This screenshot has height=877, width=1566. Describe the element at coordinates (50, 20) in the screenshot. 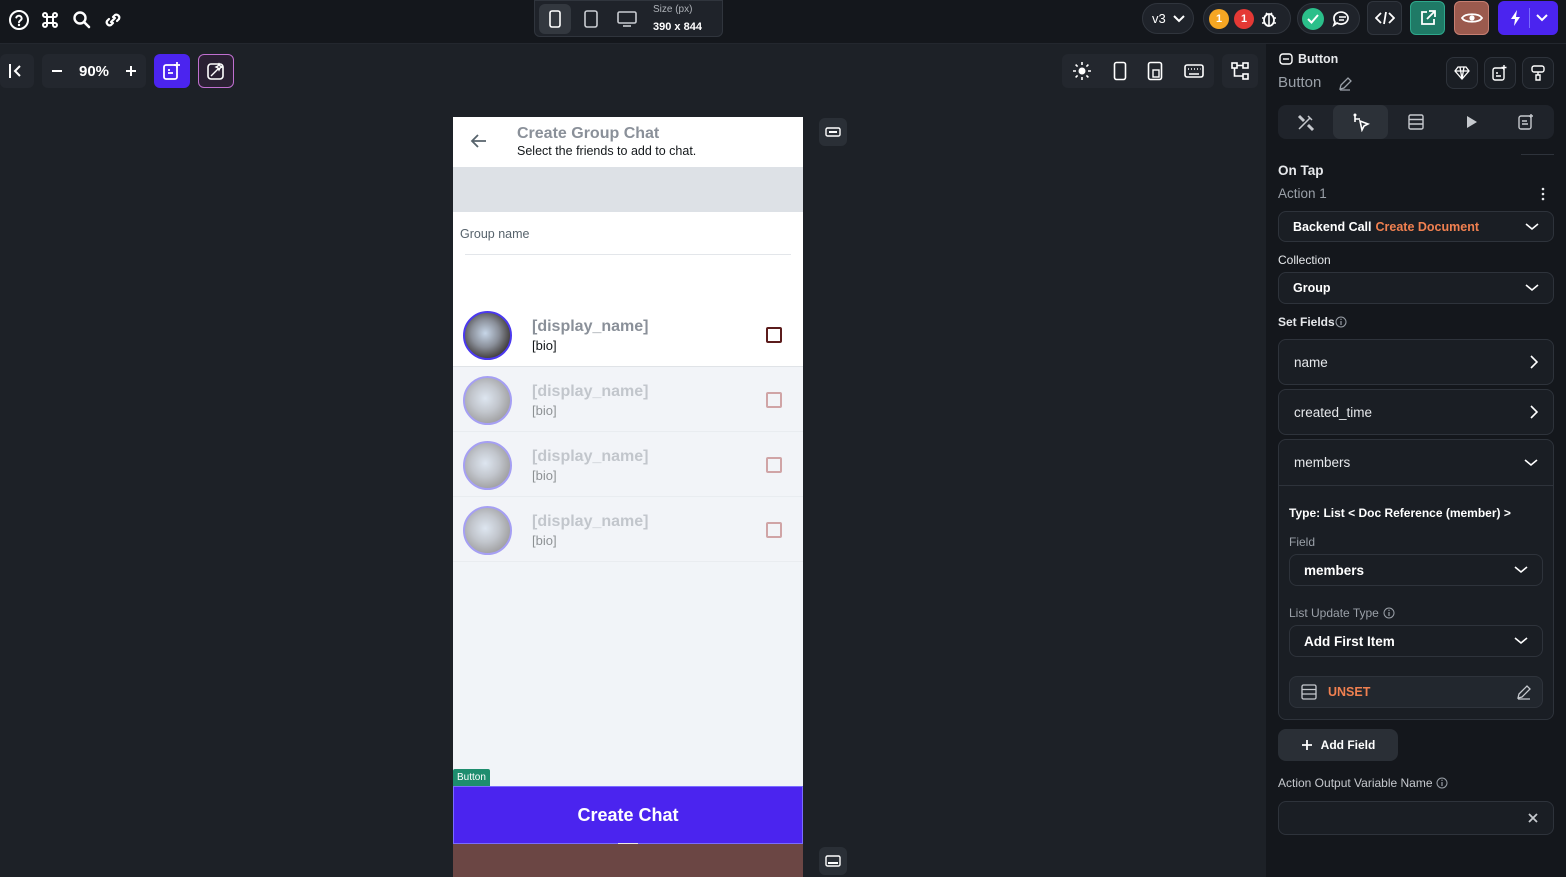

I see `command-icon` at that location.